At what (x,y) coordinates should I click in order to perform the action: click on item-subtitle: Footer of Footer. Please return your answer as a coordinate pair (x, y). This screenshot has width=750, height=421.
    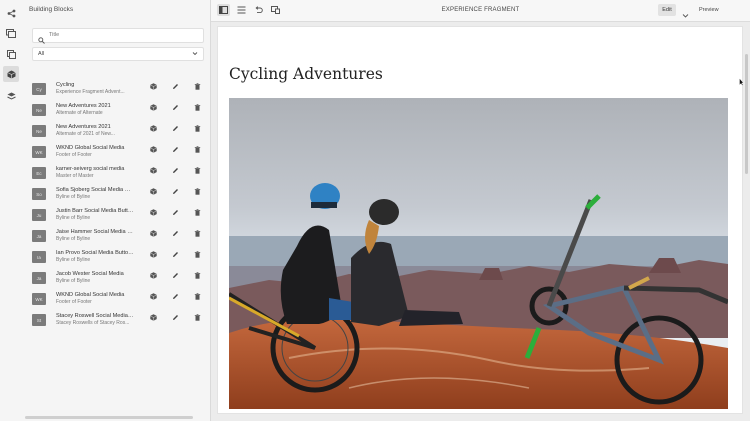
    Looking at the image, I should click on (74, 155).